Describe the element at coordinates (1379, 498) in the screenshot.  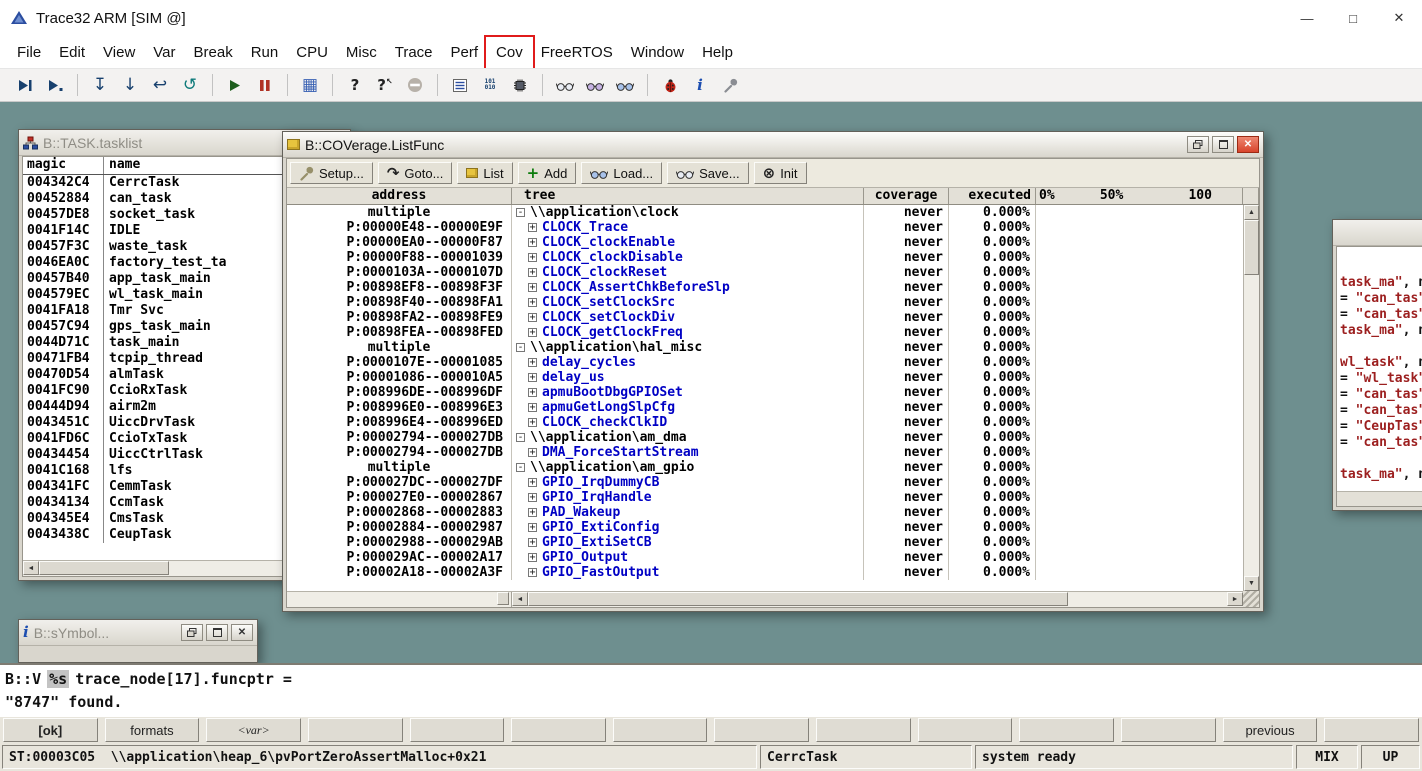
I see `var-scrollbar` at that location.